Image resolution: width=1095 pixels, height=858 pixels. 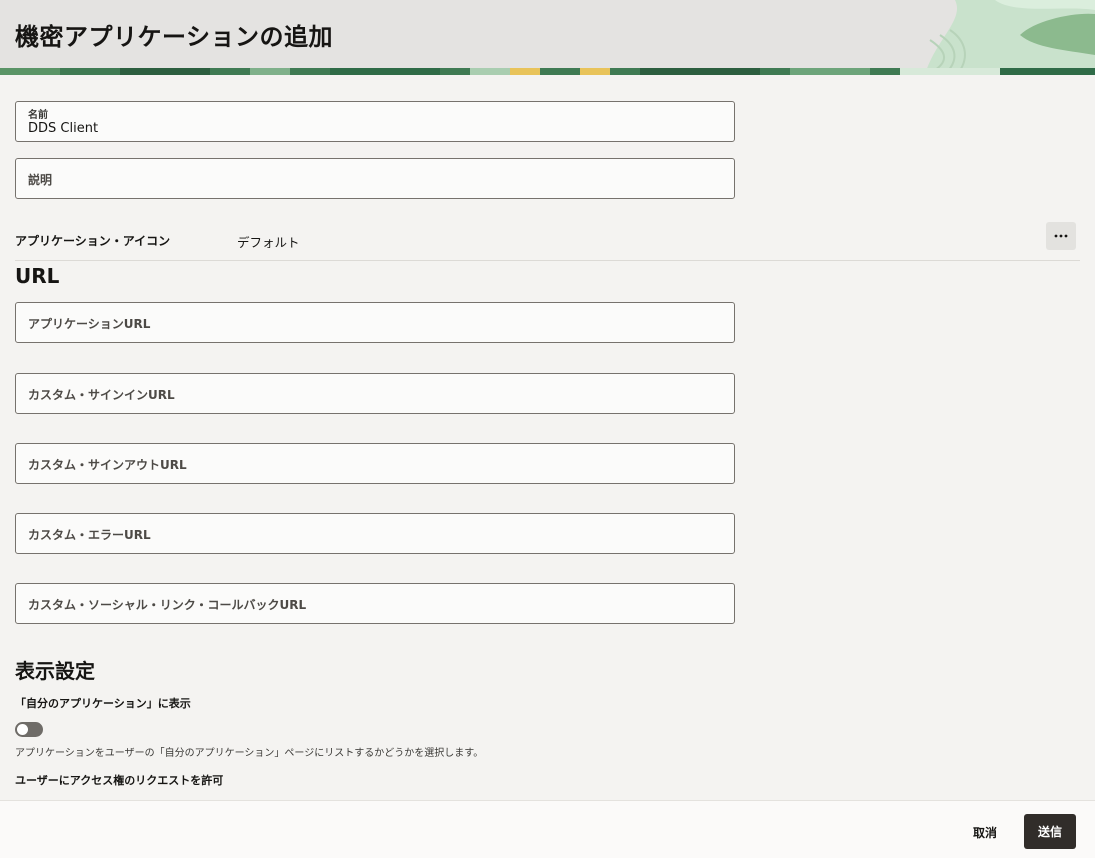 I want to click on show-in-my-apps-label: 「自分のアプリケーション」に表示, so click(x=103, y=703).